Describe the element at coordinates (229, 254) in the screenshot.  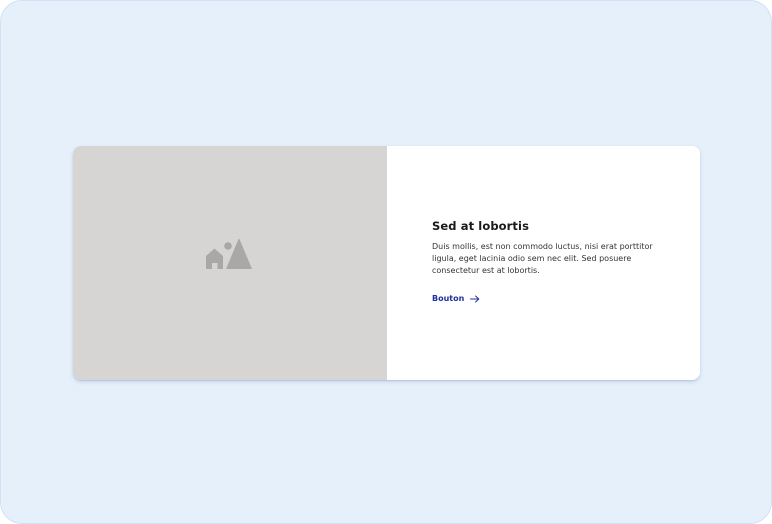
I see `image-placeholder-icon` at that location.